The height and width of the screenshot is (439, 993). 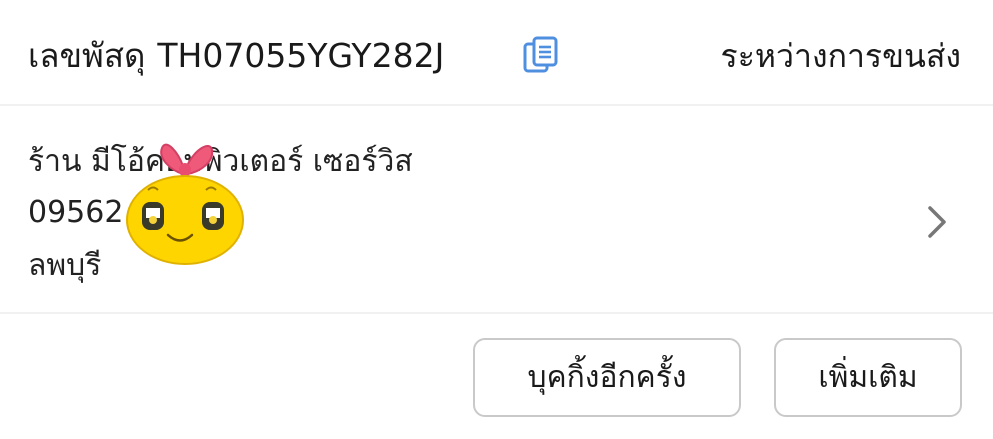 What do you see at coordinates (65, 265) in the screenshot?
I see `shop-province: ลพบุรี` at bounding box center [65, 265].